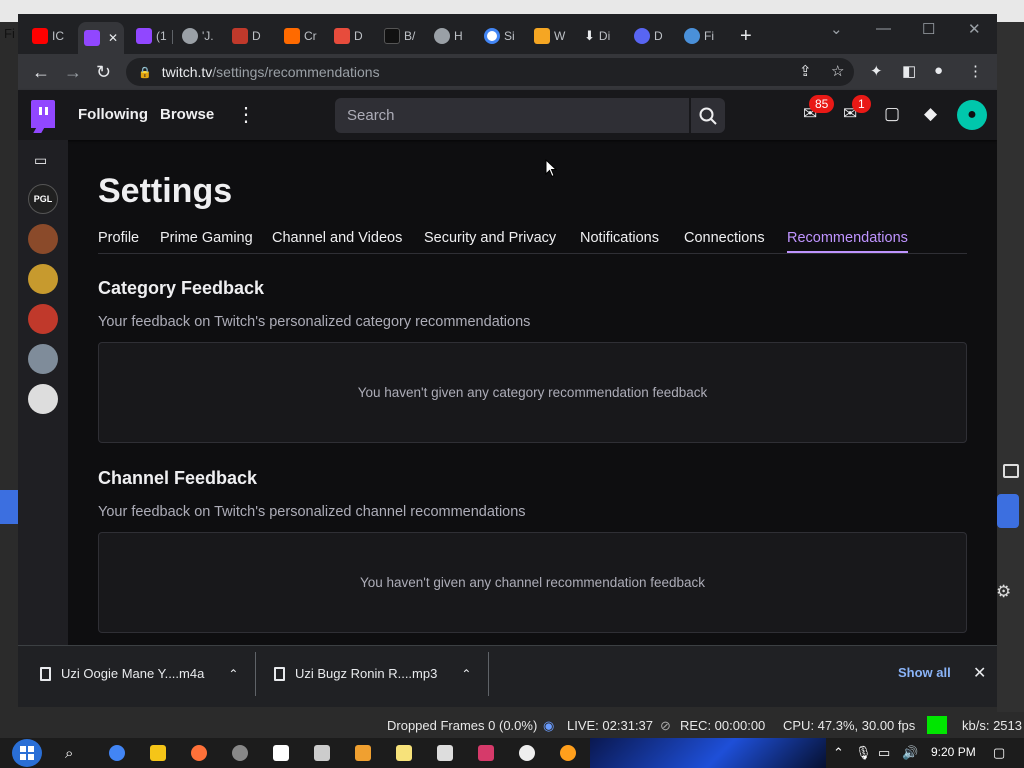 This screenshot has height=768, width=1024. Describe the element at coordinates (206, 238) in the screenshot. I see `tab-prime-gaming: Prime Gaming` at that location.